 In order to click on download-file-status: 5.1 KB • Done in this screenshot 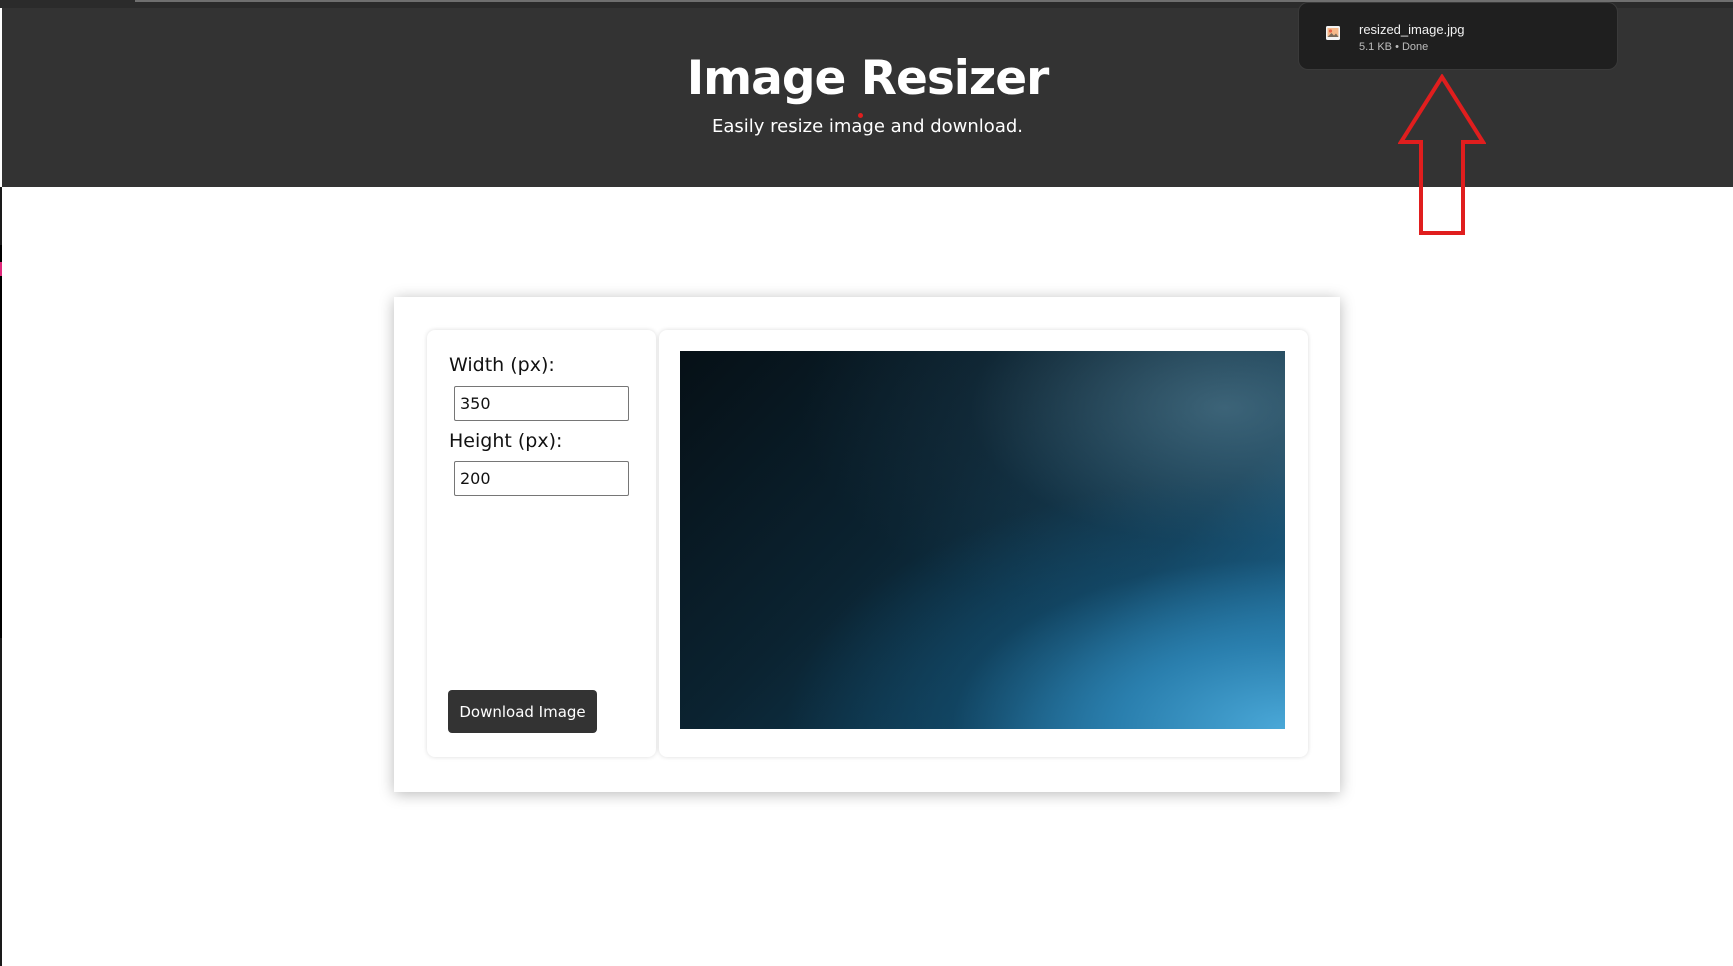, I will do `click(1394, 47)`.